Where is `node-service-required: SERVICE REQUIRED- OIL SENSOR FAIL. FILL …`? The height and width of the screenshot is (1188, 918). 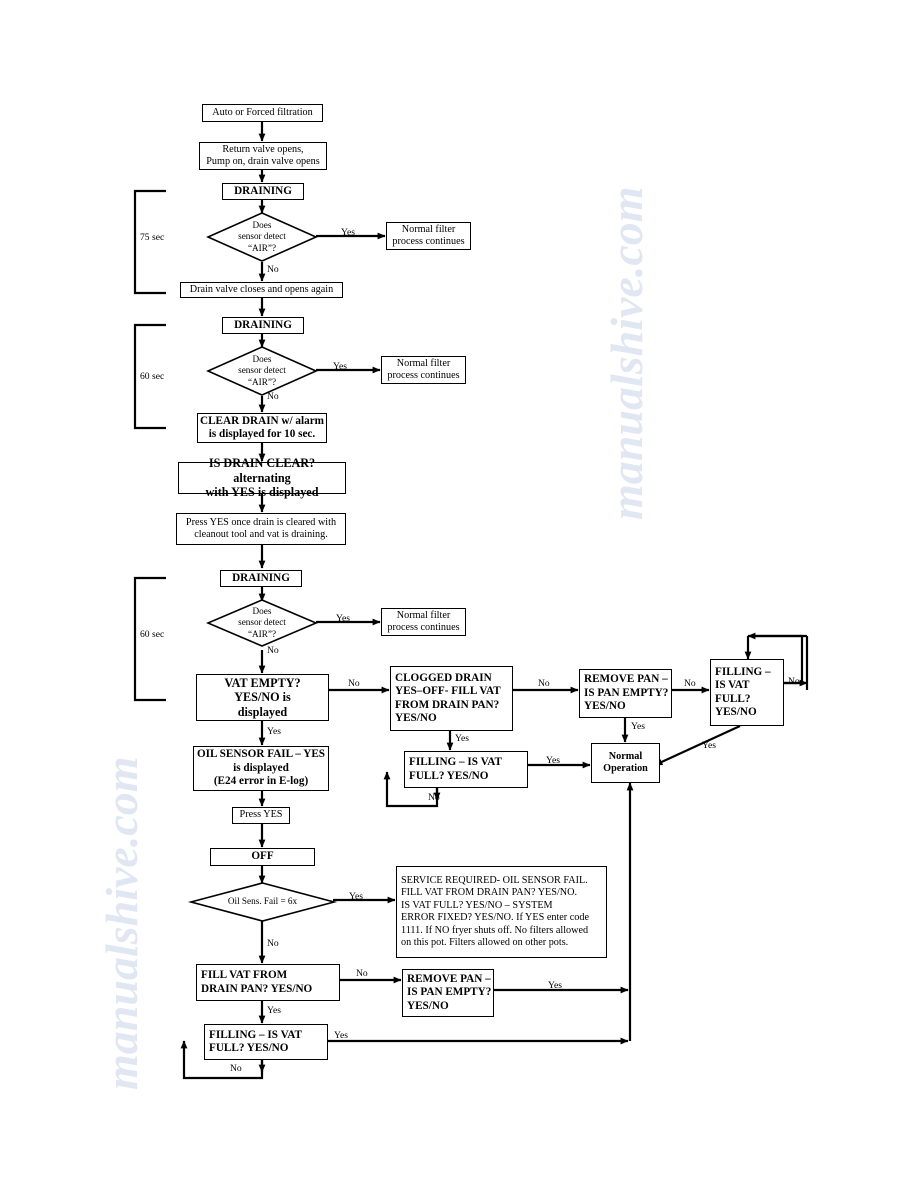
node-service-required: SERVICE REQUIRED- OIL SENSOR FAIL. FILL … is located at coordinates (501, 912).